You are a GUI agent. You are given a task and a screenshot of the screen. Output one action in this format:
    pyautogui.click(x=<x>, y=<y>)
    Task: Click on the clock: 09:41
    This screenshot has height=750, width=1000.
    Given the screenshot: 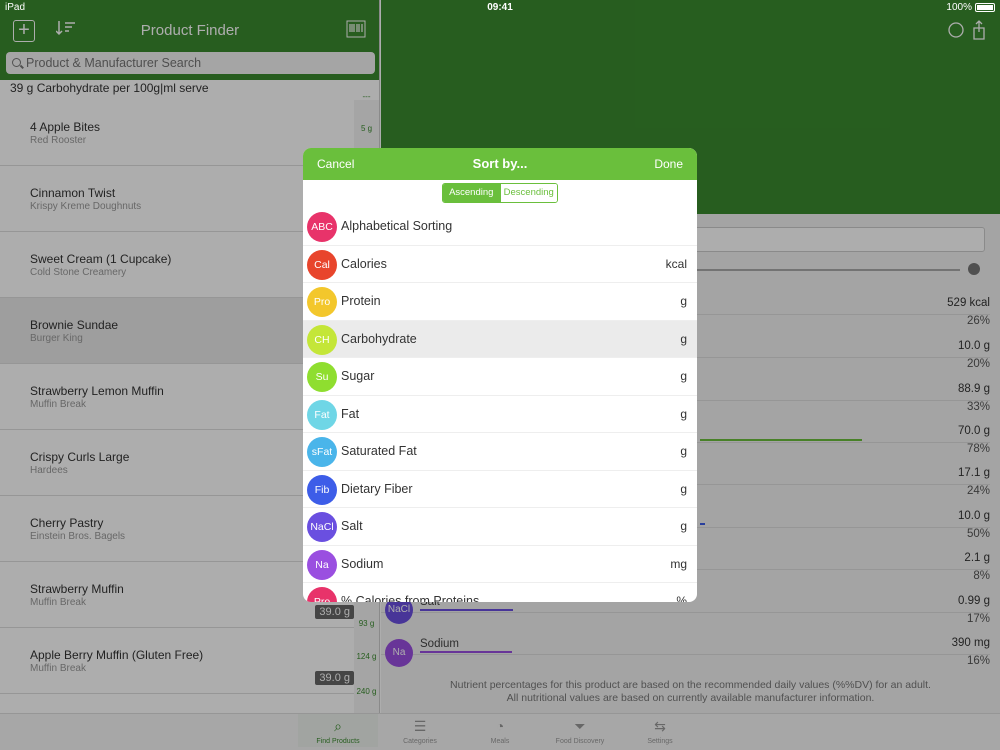 What is the action you would take?
    pyautogui.click(x=500, y=7)
    